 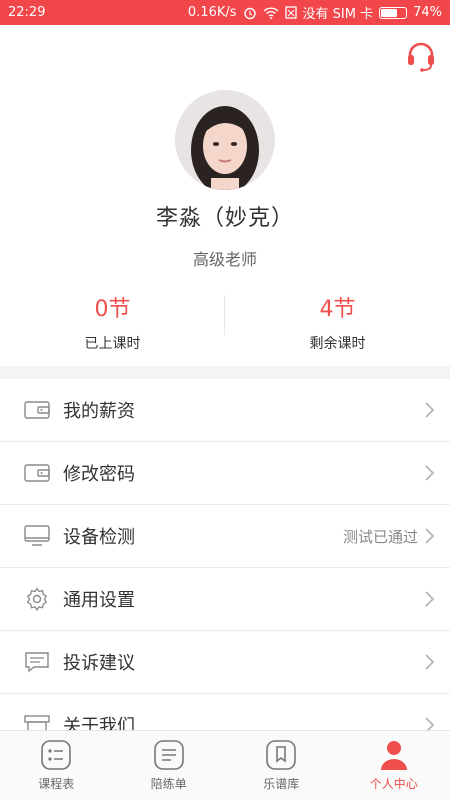 I want to click on no-sim-icon, so click(x=290, y=12).